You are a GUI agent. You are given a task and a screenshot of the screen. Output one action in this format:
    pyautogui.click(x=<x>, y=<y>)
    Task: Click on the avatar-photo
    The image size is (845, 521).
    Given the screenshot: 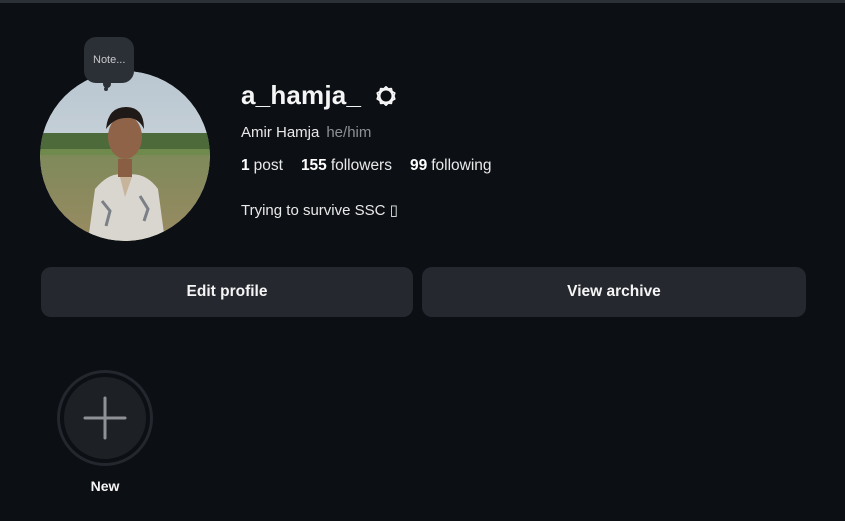 What is the action you would take?
    pyautogui.click(x=125, y=156)
    